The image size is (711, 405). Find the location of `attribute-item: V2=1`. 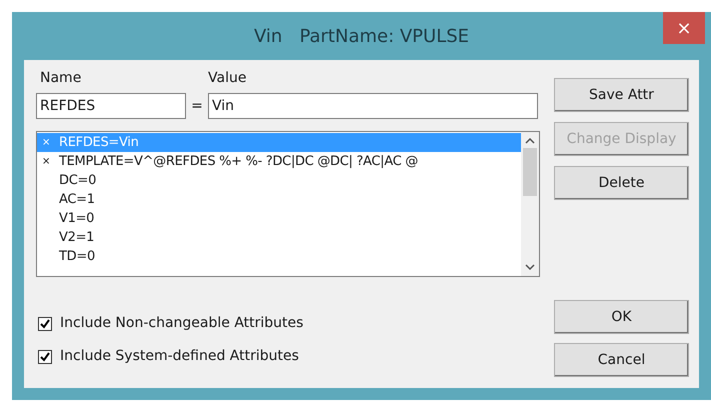

attribute-item: V2=1 is located at coordinates (279, 237).